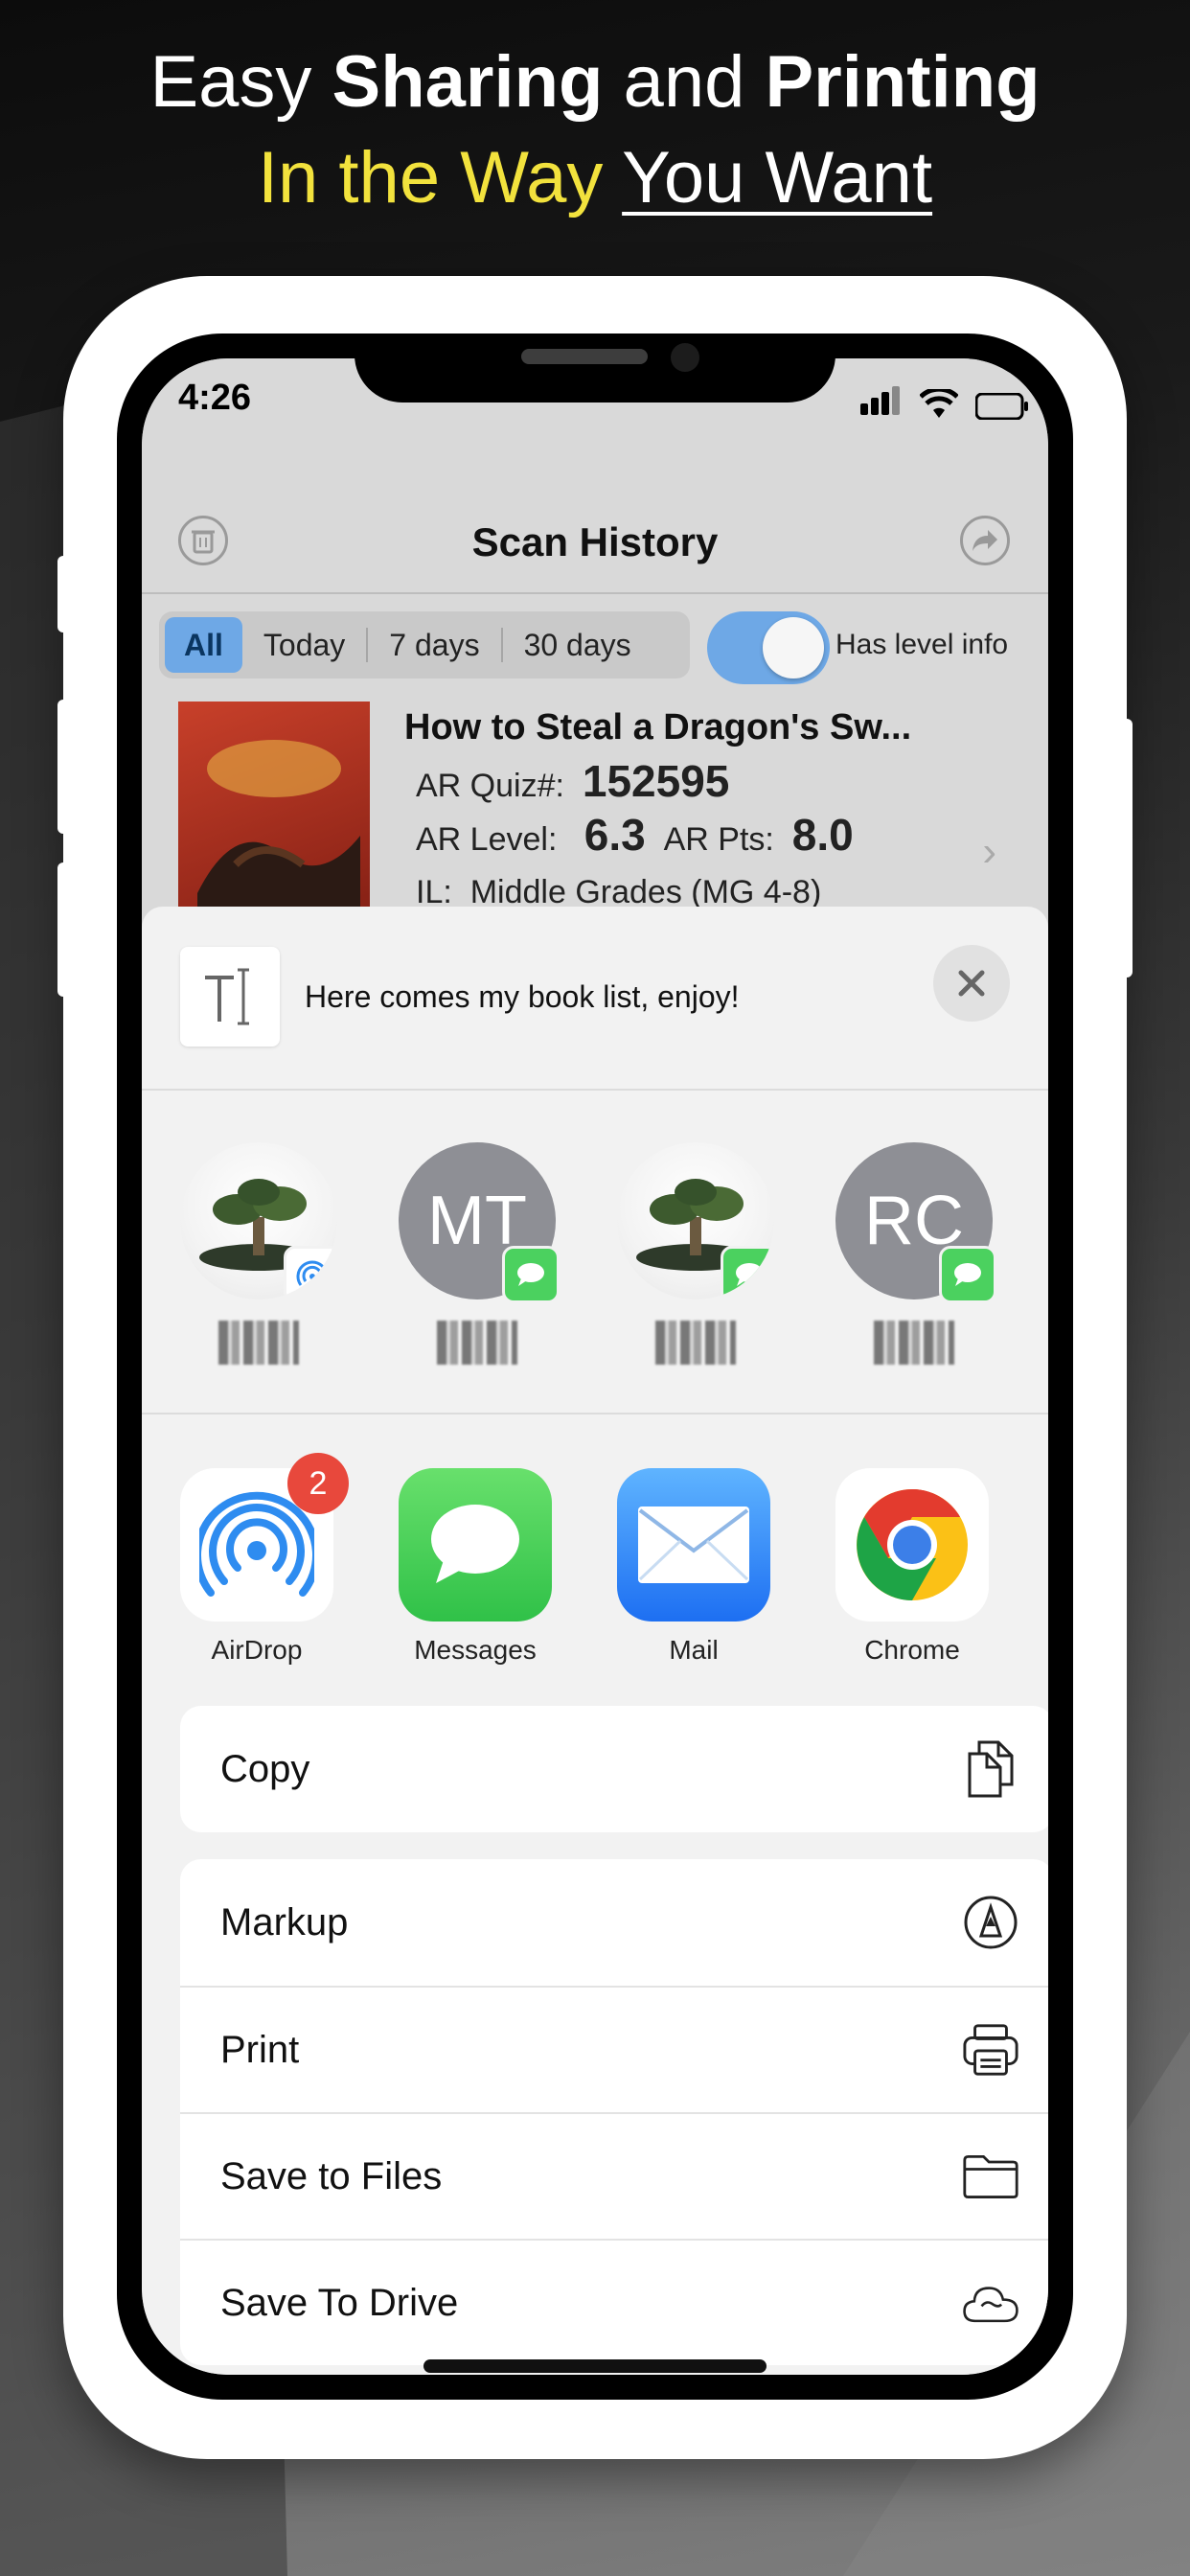 This screenshot has width=1190, height=2576. Describe the element at coordinates (614, 2049) in the screenshot. I see `action-print: Print` at that location.